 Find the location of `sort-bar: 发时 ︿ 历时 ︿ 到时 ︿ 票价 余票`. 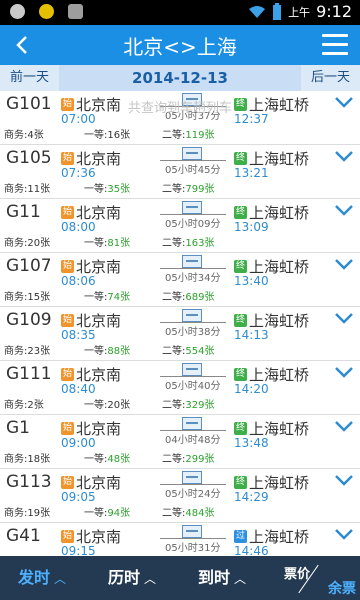

sort-bar: 发时 ︿ 历时 ︿ 到时 ︿ 票价 余票 is located at coordinates (180, 578).